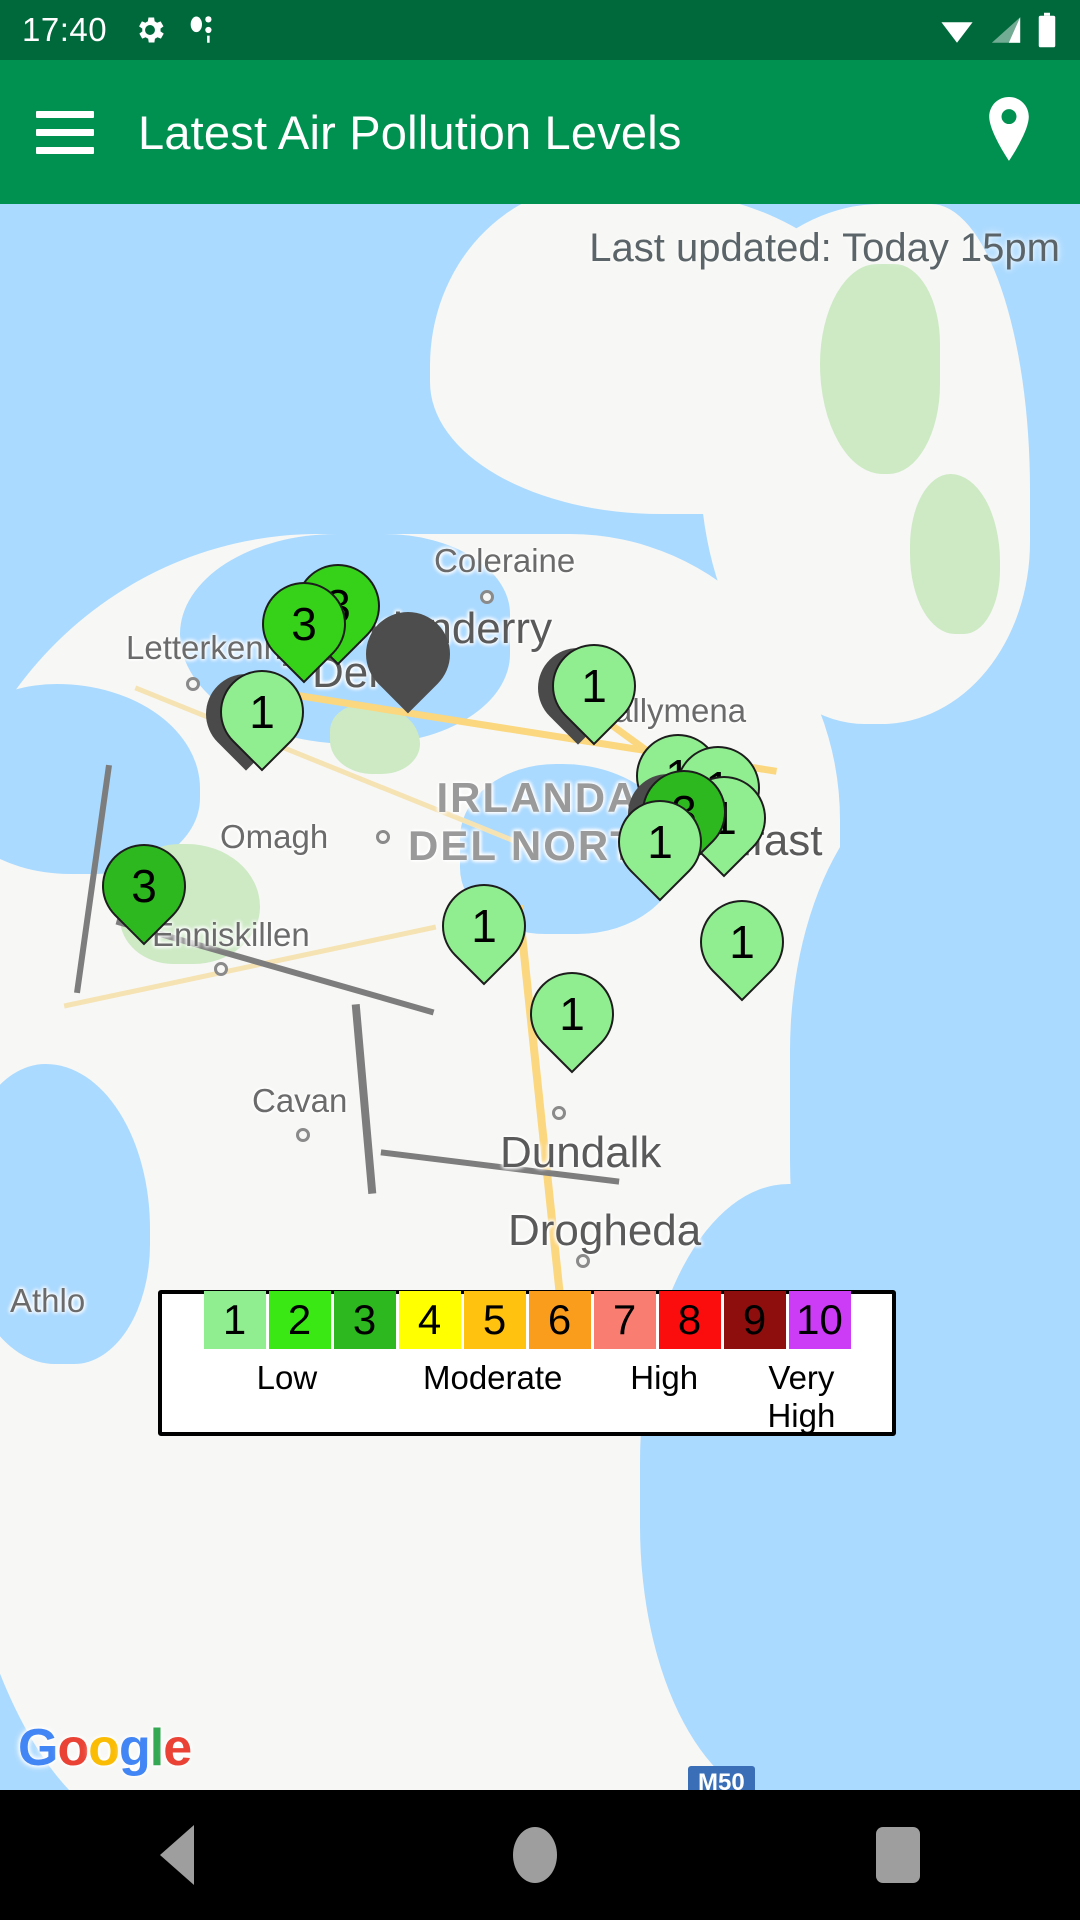 Image resolution: width=1080 pixels, height=1920 pixels. Describe the element at coordinates (527, 1397) in the screenshot. I see `legend-band-labels: Low Moderate High Very High` at that location.